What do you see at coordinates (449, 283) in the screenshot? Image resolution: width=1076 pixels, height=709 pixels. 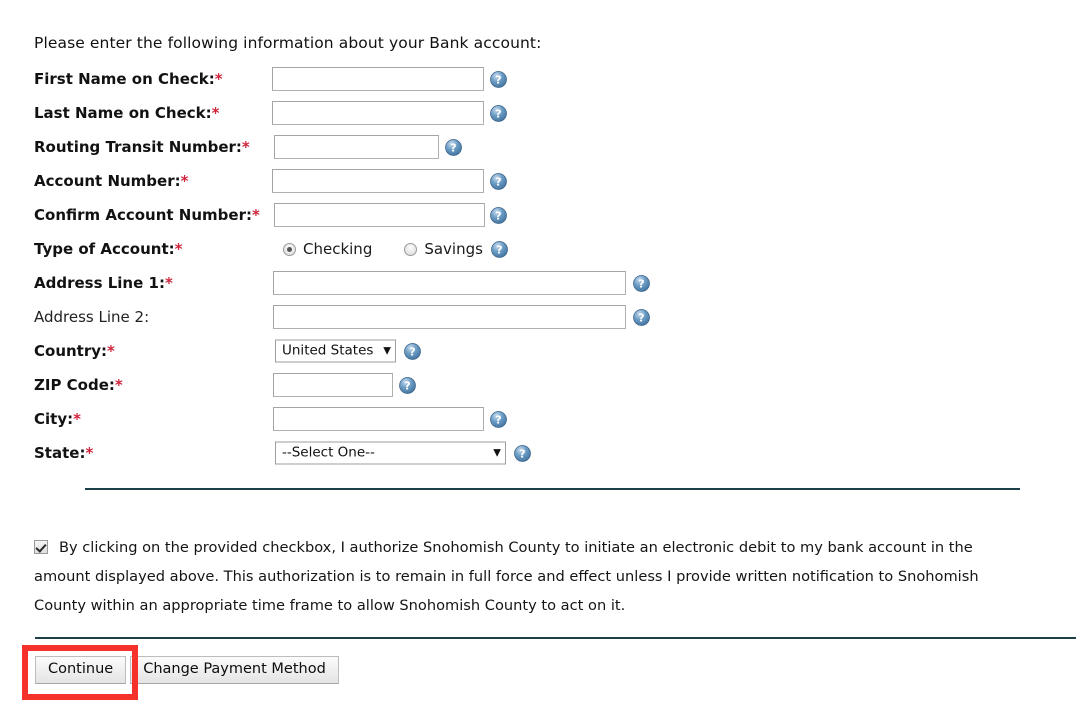 I see `address-line-1-input` at bounding box center [449, 283].